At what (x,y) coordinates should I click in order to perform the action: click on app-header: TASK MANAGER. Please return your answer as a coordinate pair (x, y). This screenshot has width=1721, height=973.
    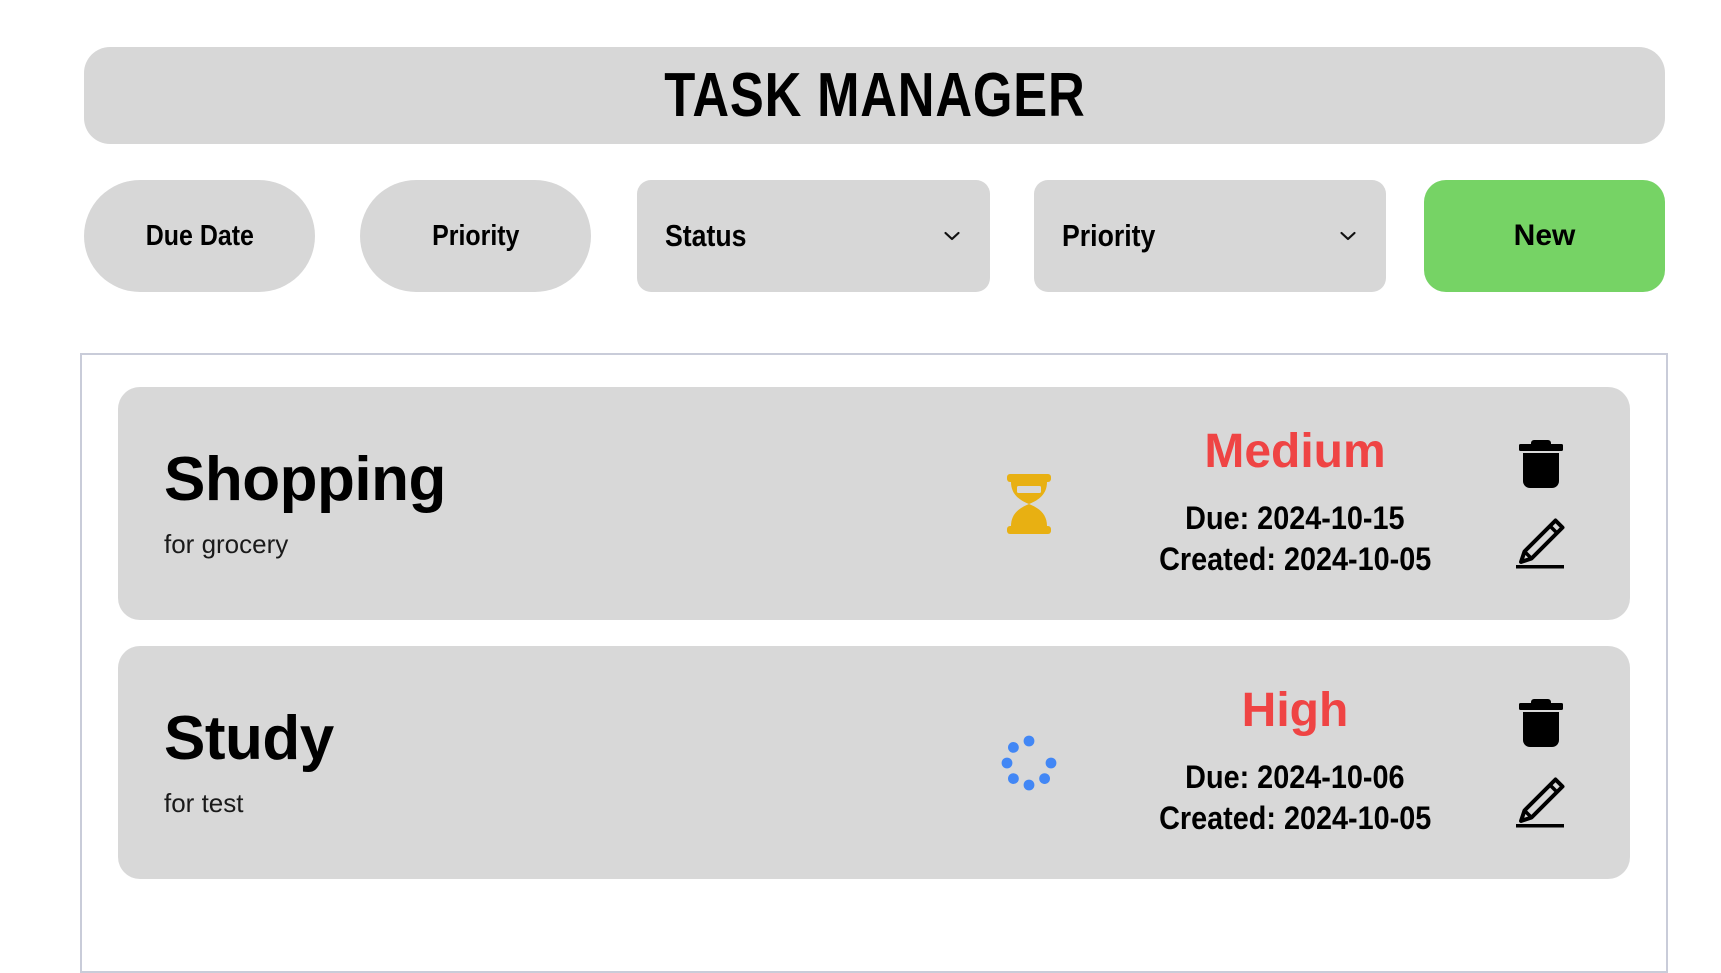
    Looking at the image, I should click on (874, 95).